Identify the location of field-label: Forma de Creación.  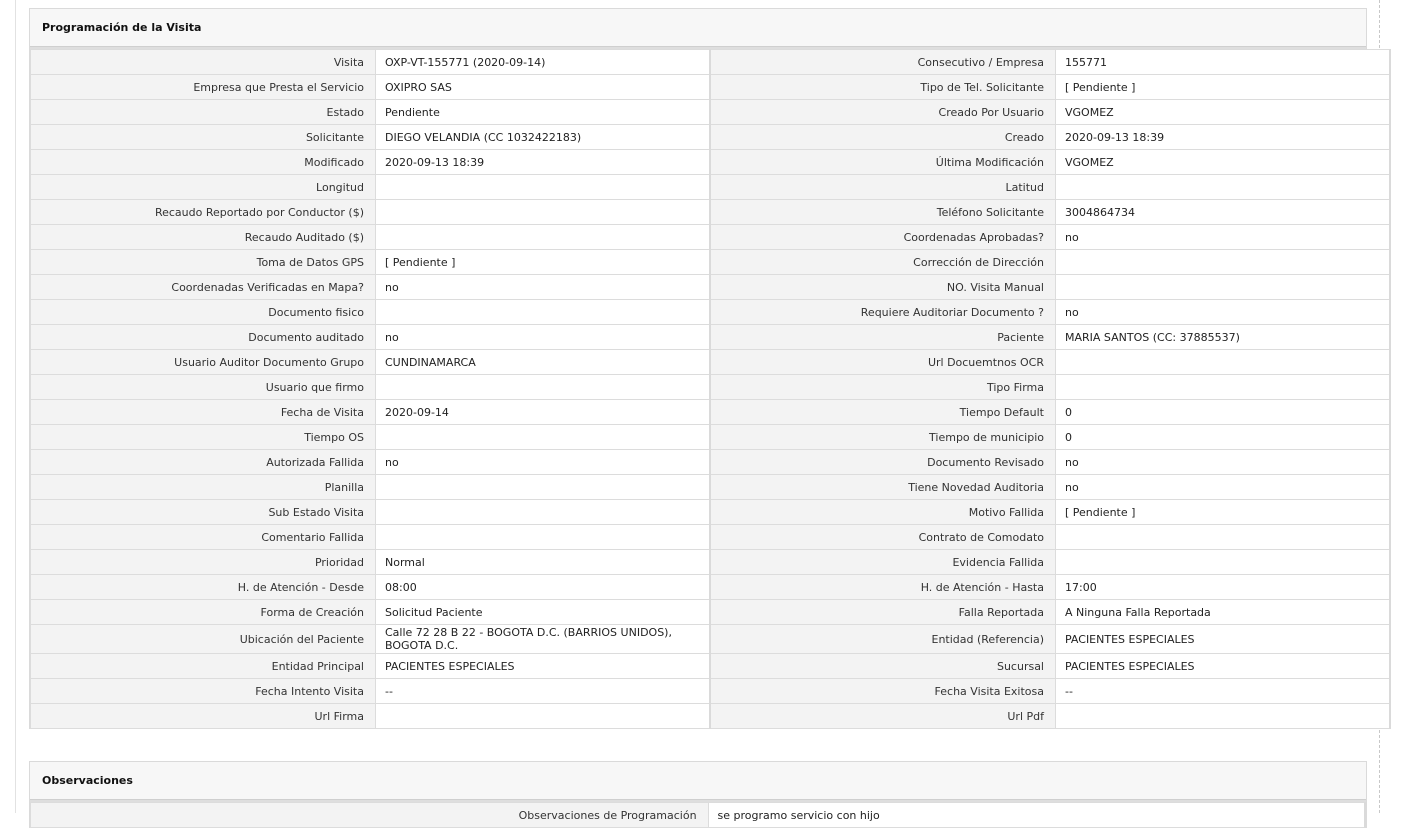
(203, 612).